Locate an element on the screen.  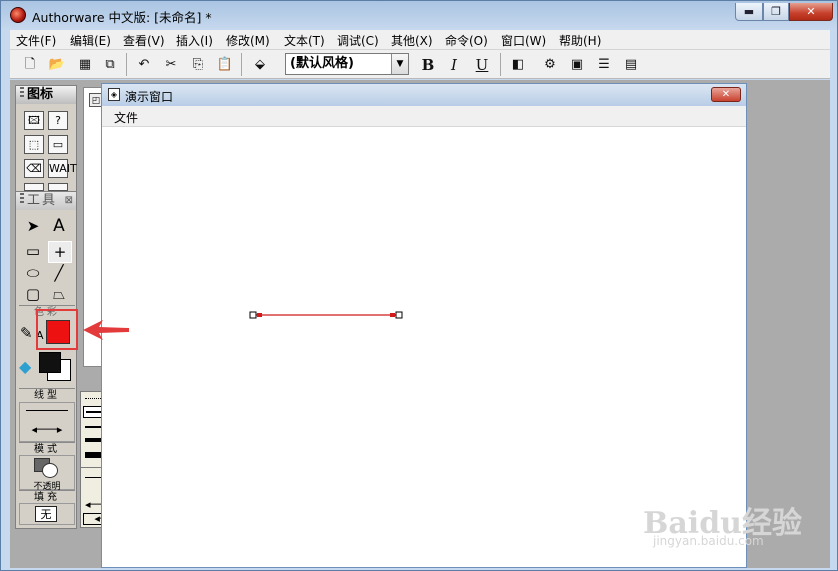
control-panel-icon: ⚙ is located at coordinates (550, 65).